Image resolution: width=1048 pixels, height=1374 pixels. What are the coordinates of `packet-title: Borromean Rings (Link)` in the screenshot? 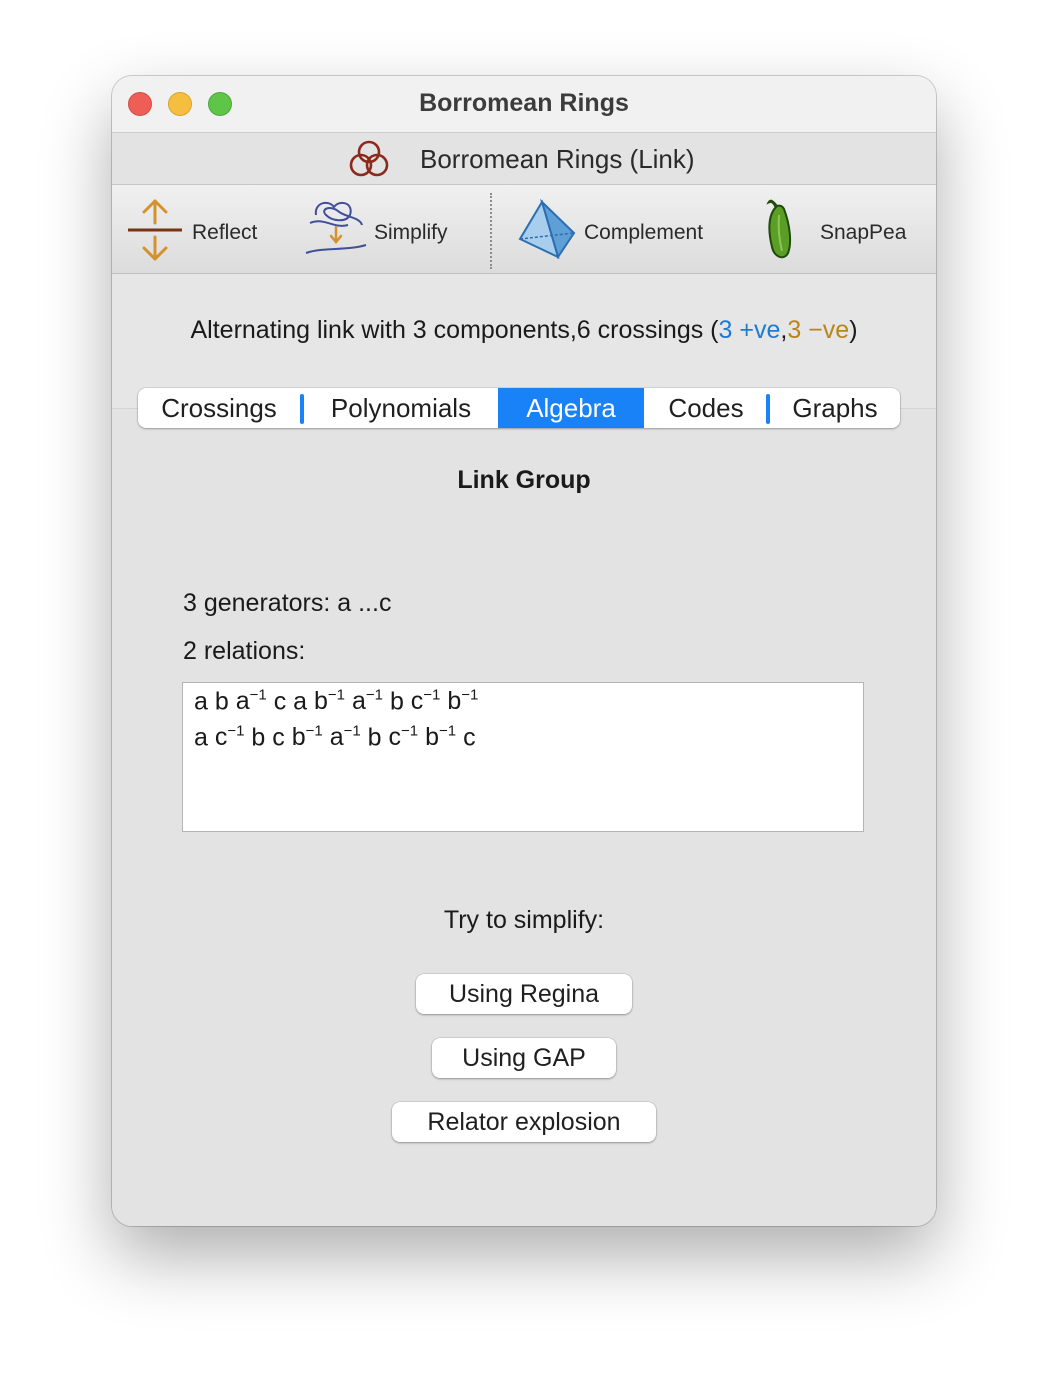 It's located at (557, 159).